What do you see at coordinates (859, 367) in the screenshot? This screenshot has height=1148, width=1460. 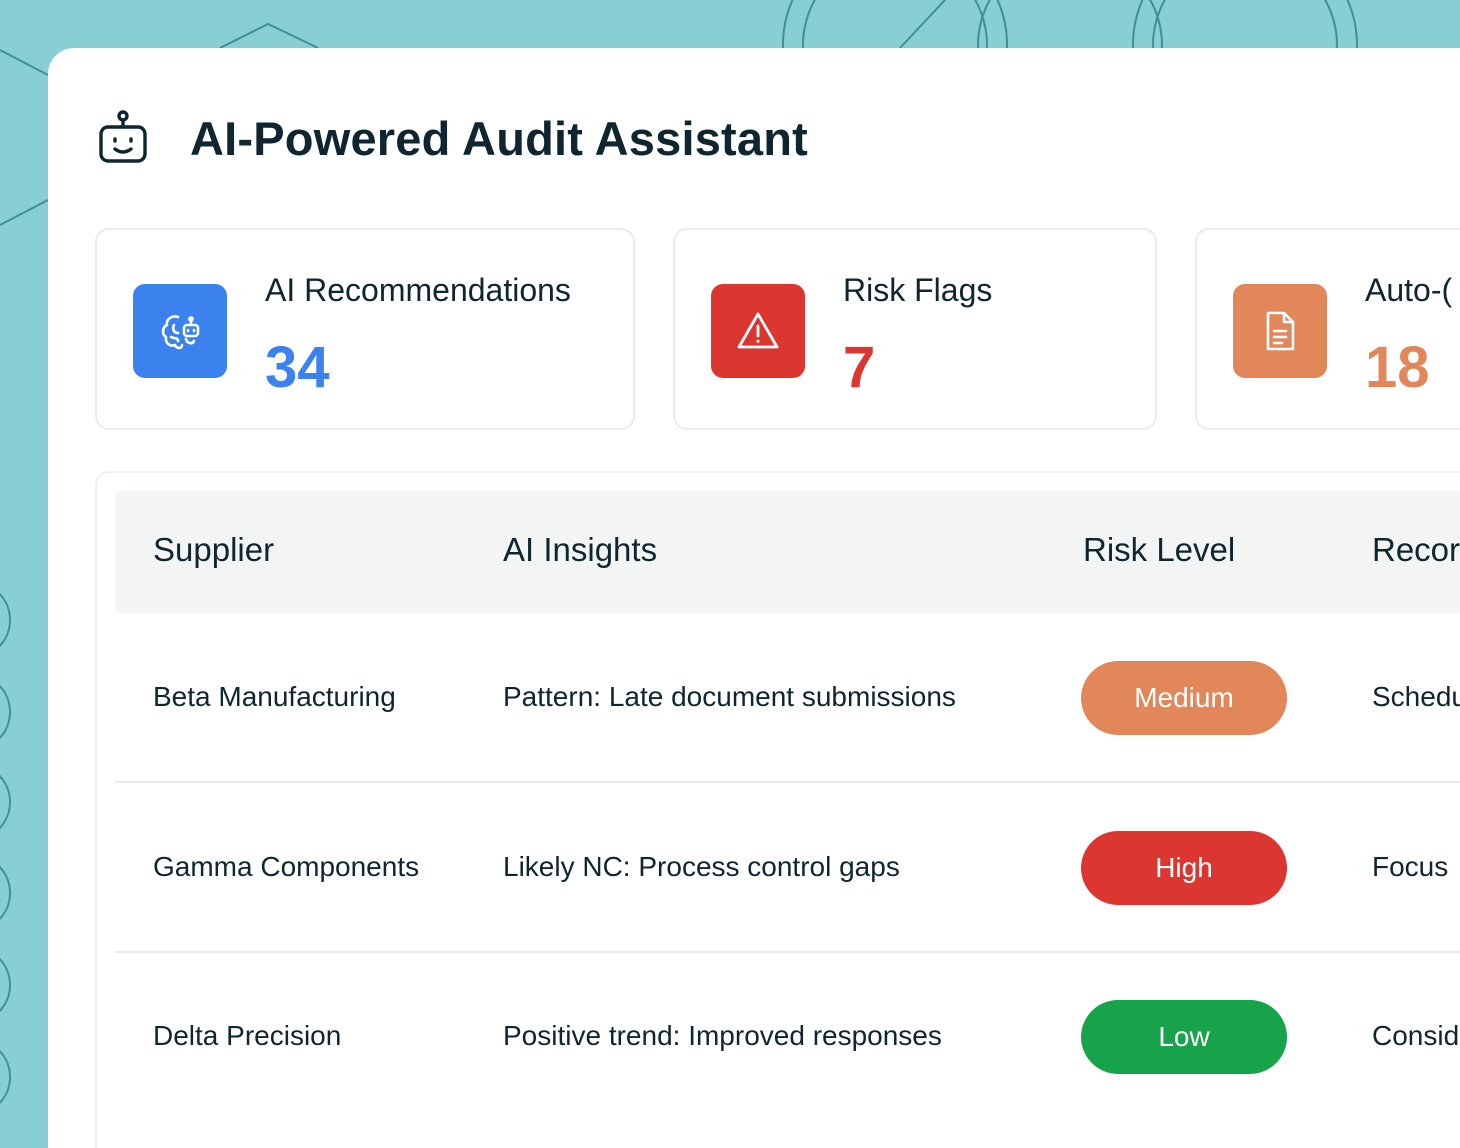 I see `stat-value: 7` at bounding box center [859, 367].